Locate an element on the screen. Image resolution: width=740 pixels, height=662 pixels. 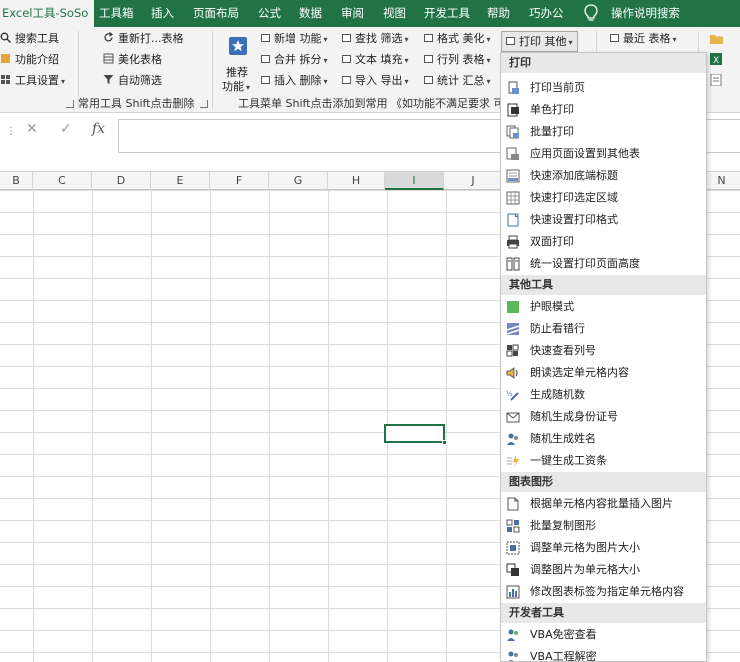
random-number-icon: ½ is located at coordinates (512, 395).